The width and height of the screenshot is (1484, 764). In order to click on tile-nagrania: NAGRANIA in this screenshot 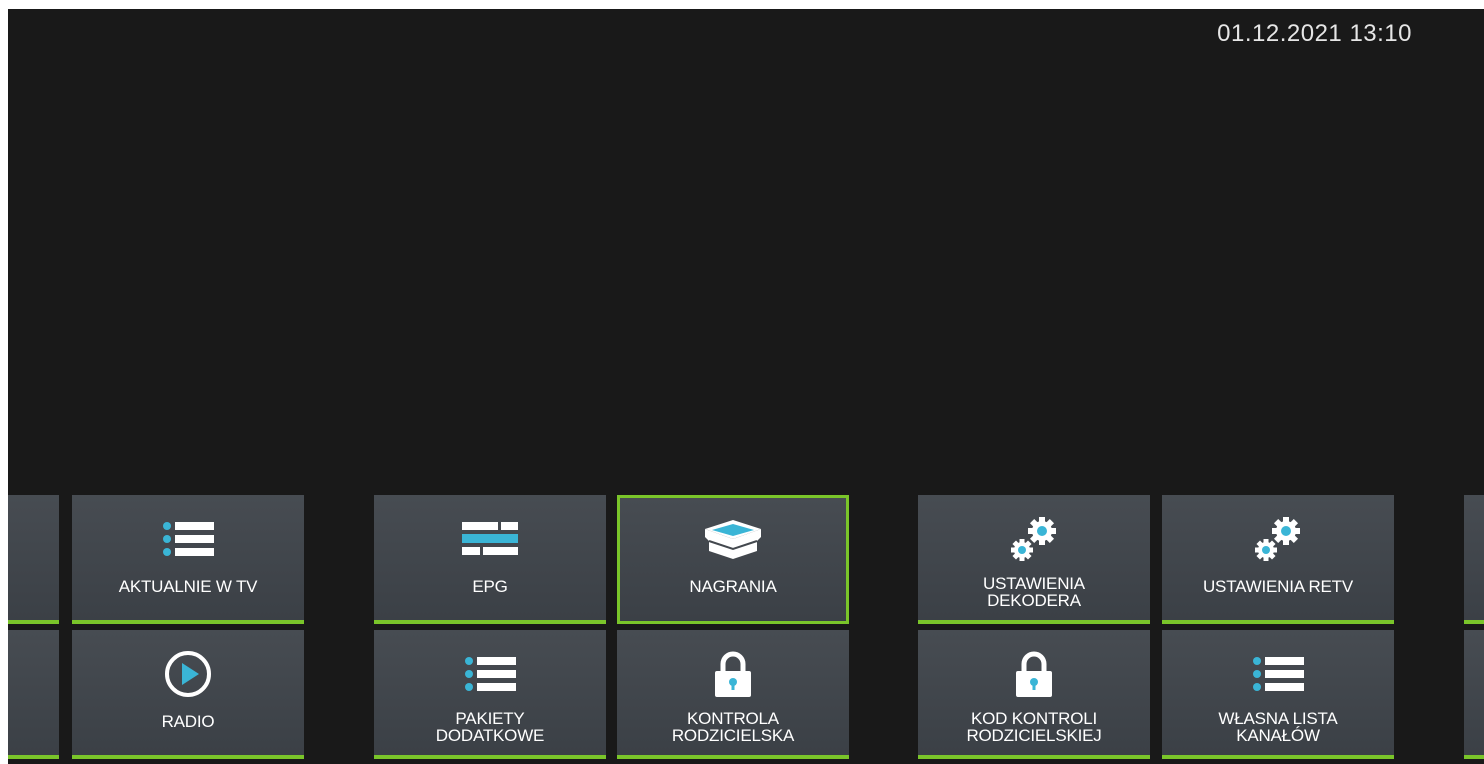, I will do `click(733, 559)`.